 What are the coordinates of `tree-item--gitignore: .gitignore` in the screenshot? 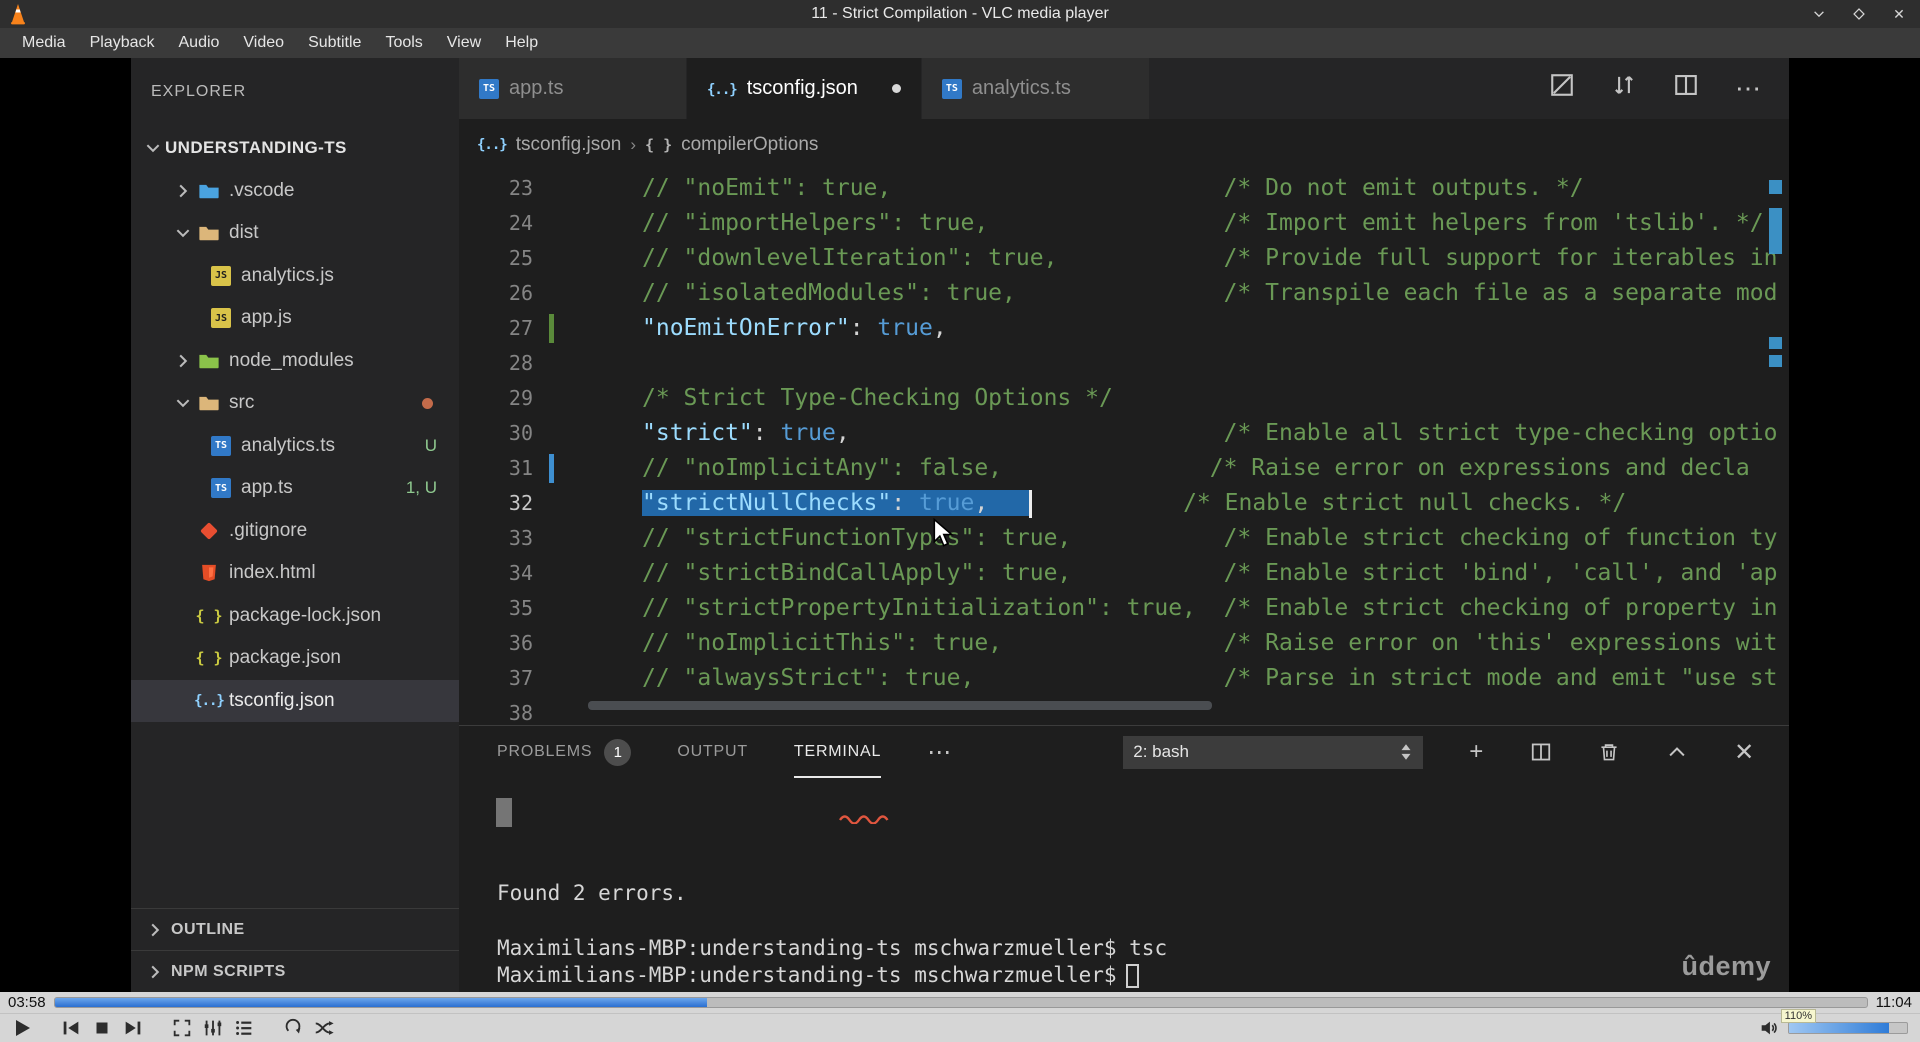 It's located at (295, 531).